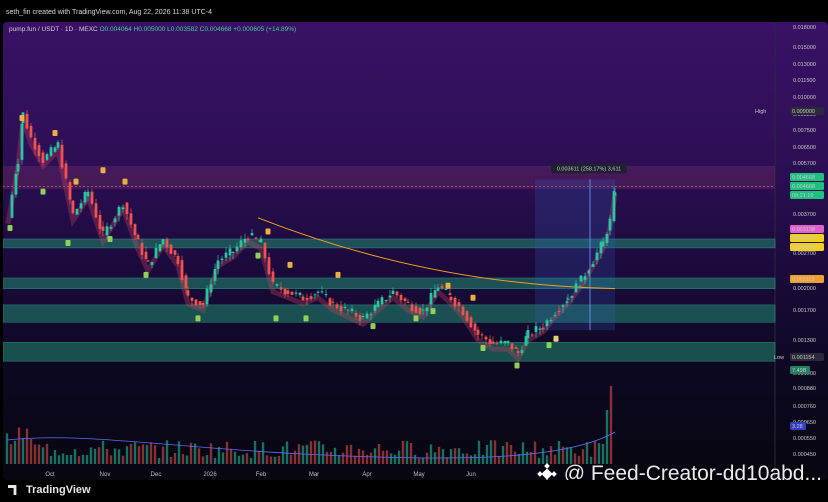 This screenshot has height=502, width=828. Describe the element at coordinates (804, 65) in the screenshot. I see `price-tick: 0.013000` at that location.